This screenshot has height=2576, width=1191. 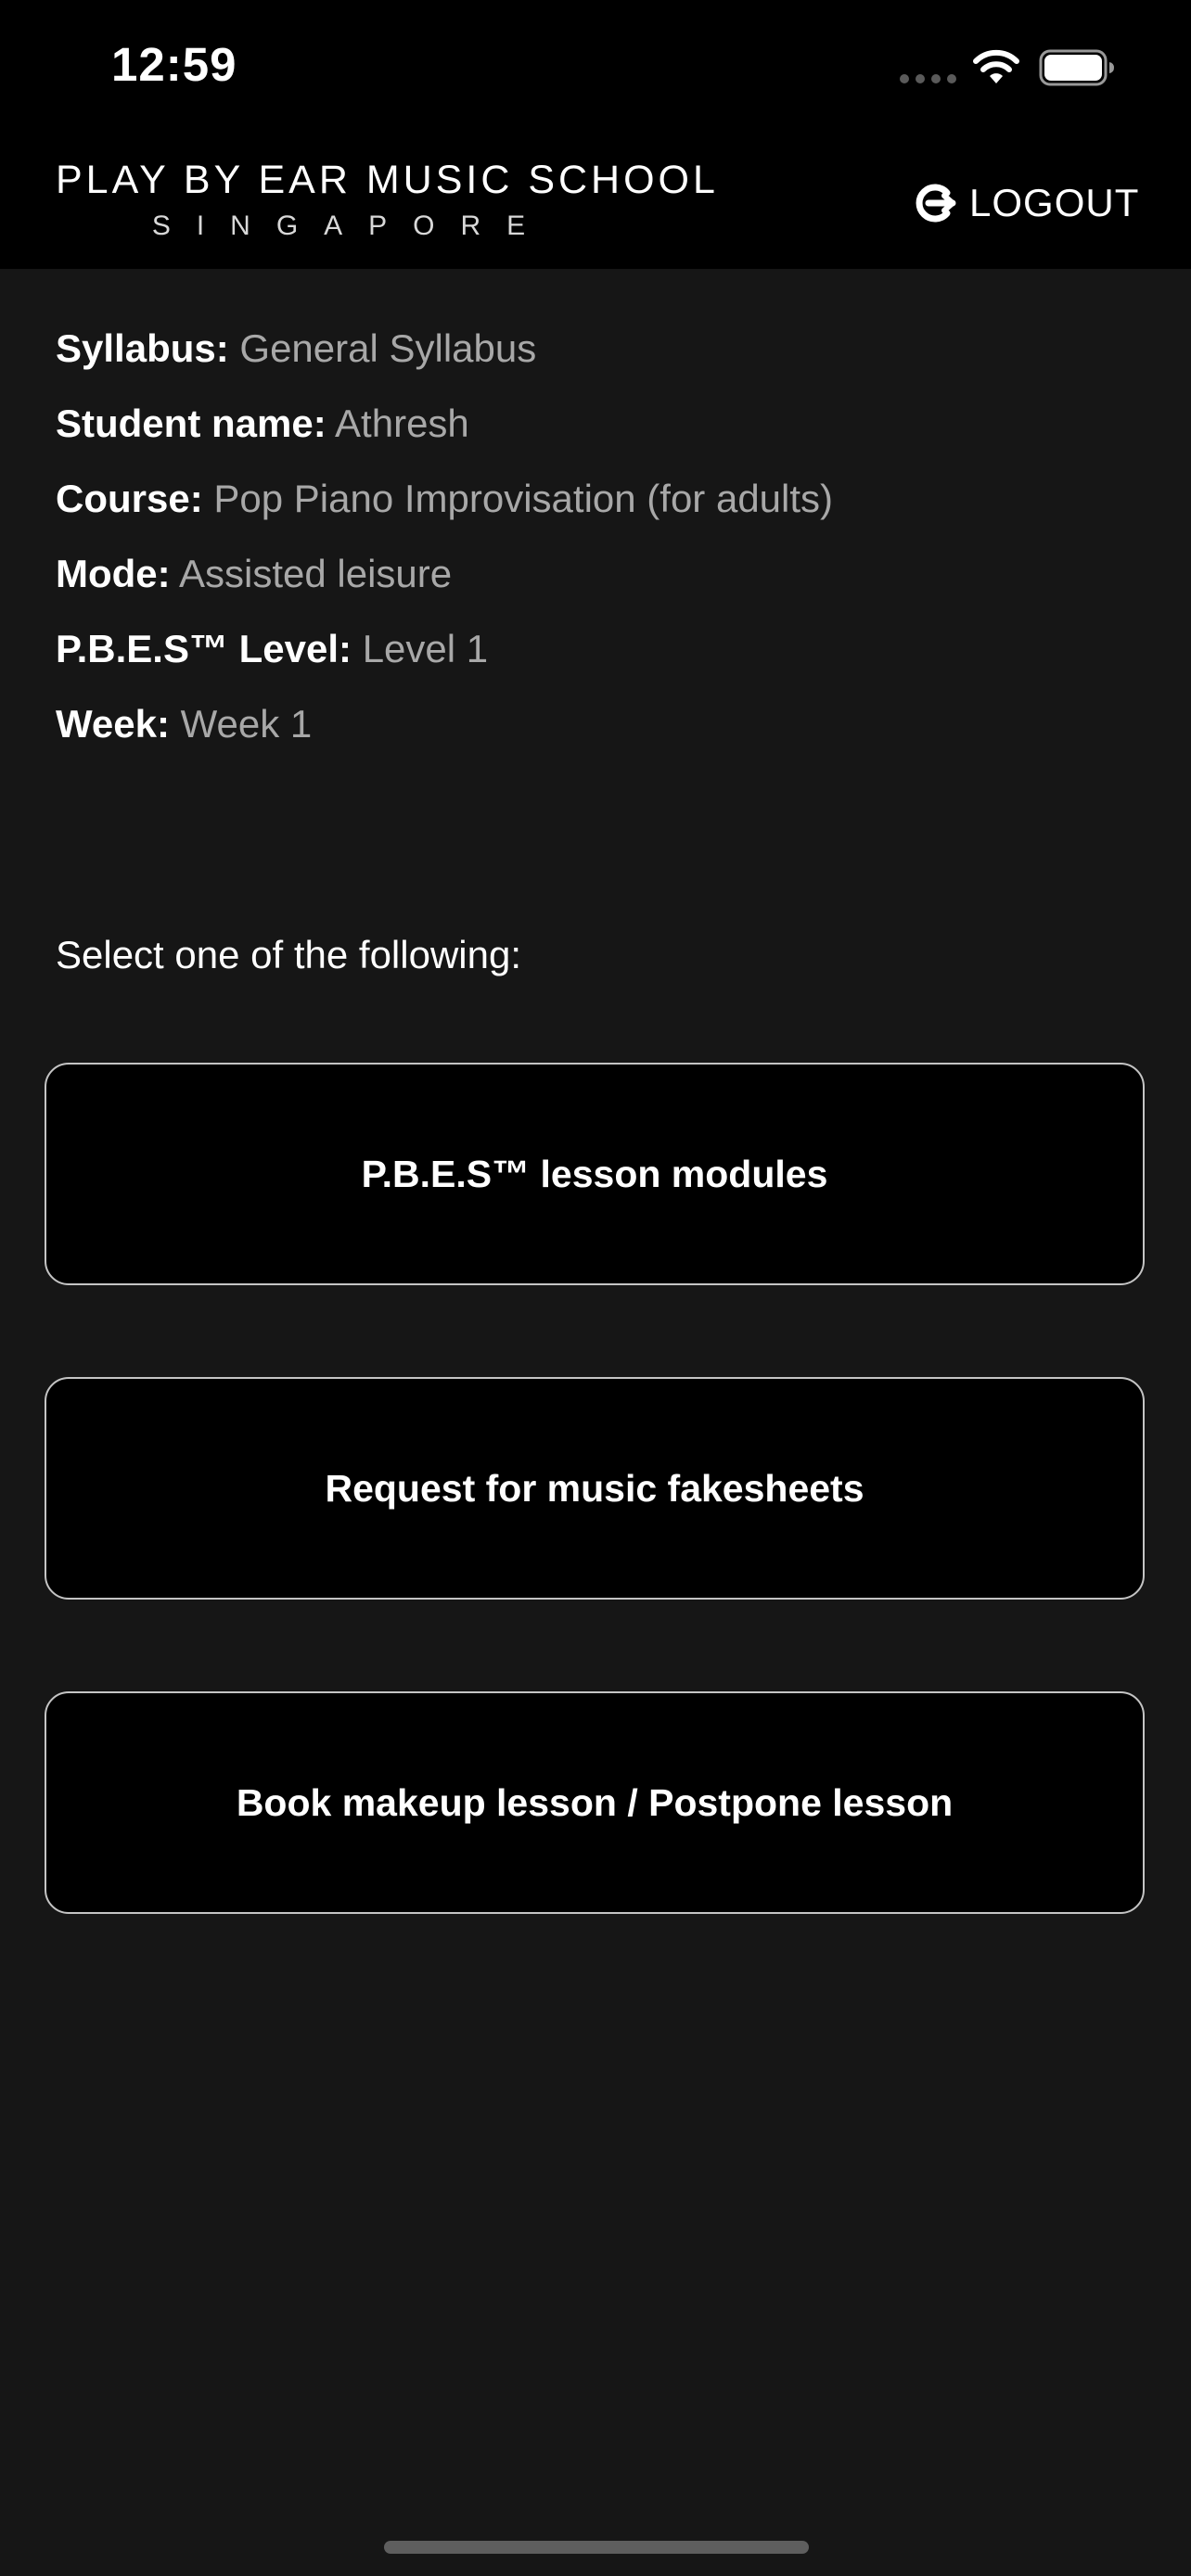 I want to click on info-value: Level 1, so click(x=425, y=648).